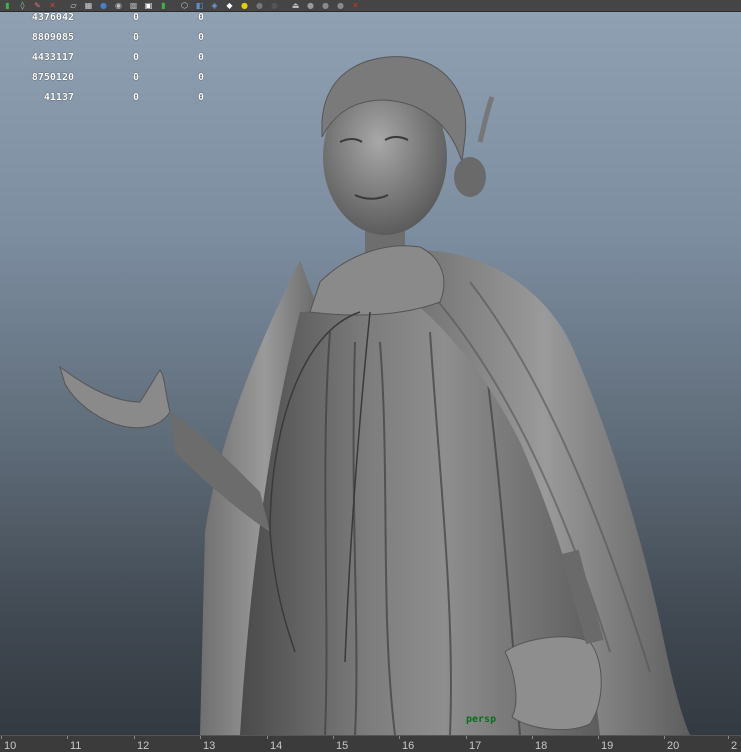 The width and height of the screenshot is (741, 752). Describe the element at coordinates (10, 746) in the screenshot. I see `frame-tick-label: 10` at that location.